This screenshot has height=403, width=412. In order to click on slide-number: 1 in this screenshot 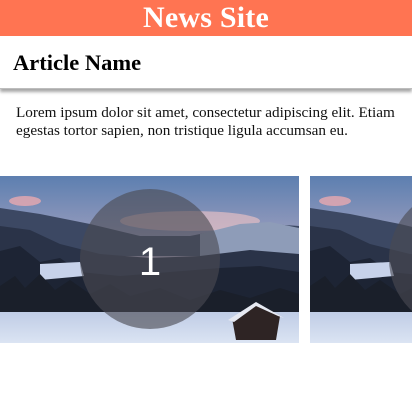, I will do `click(150, 262)`.